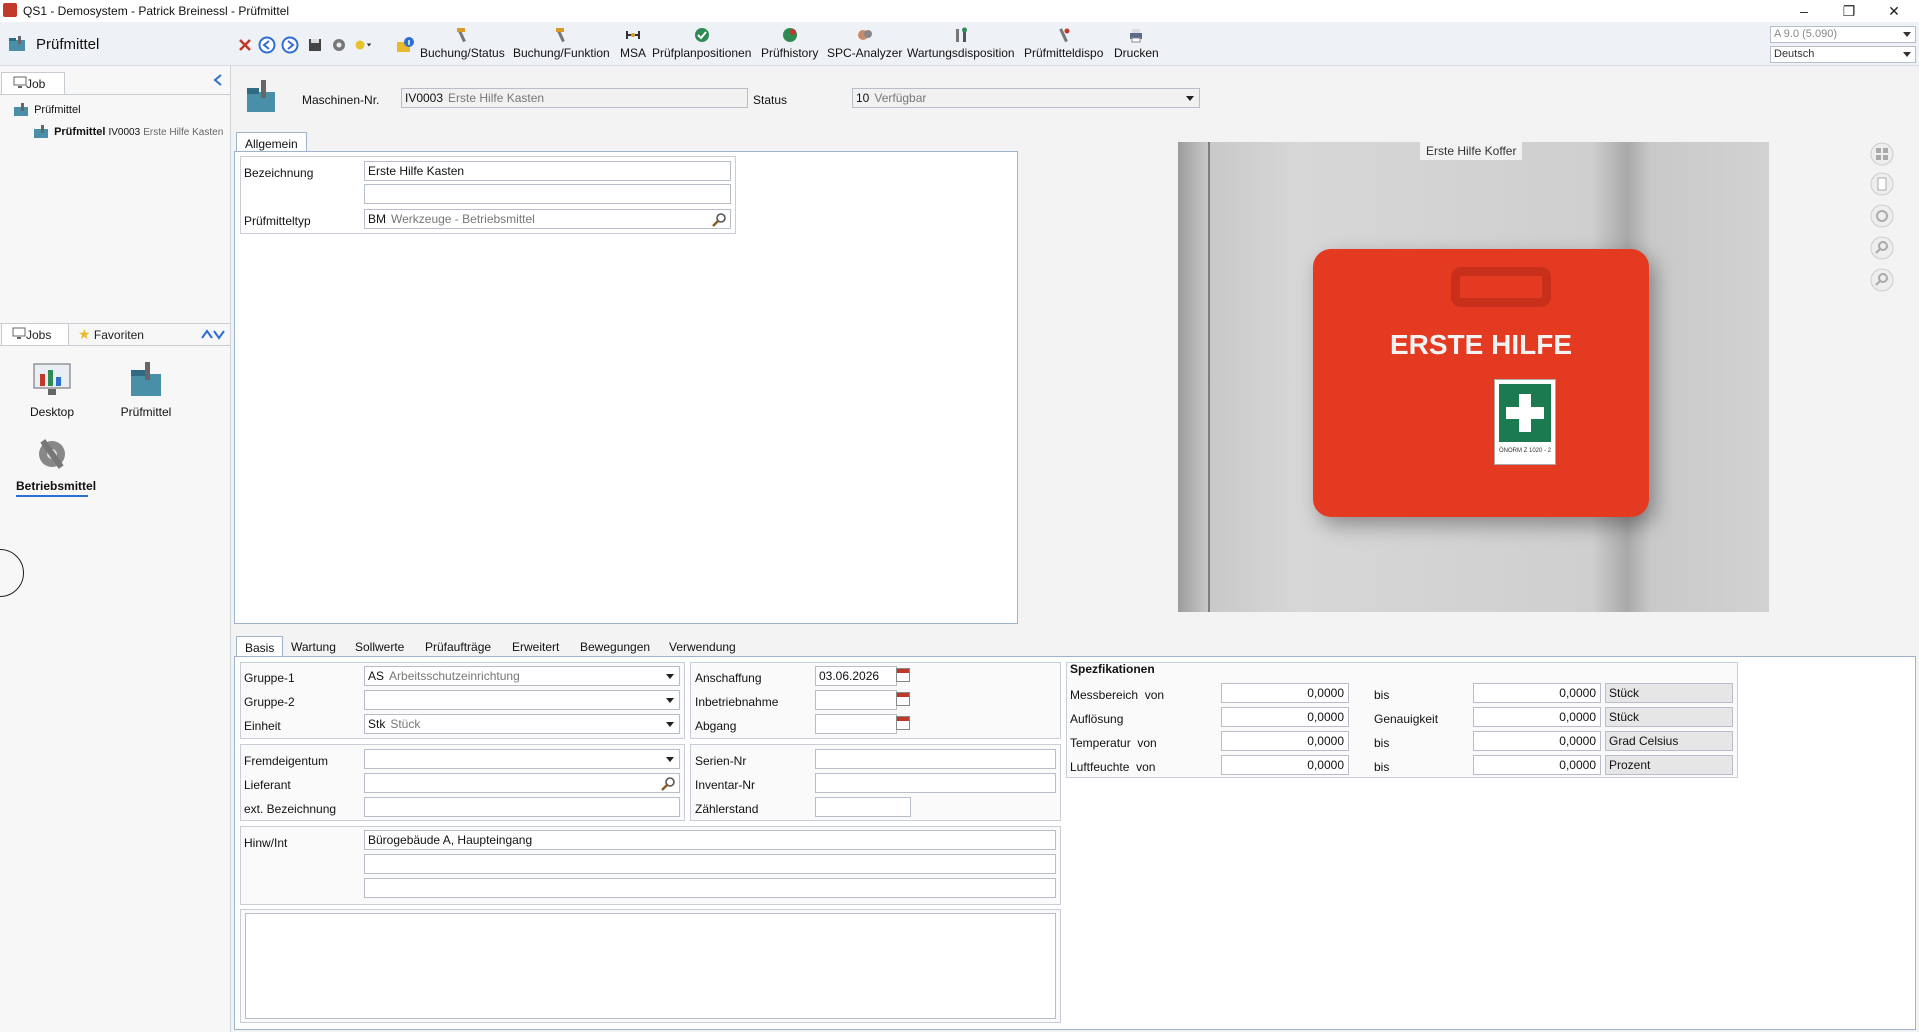 The image size is (1919, 1032). I want to click on toolbar-booking-status: Buchung/Status, so click(462, 43).